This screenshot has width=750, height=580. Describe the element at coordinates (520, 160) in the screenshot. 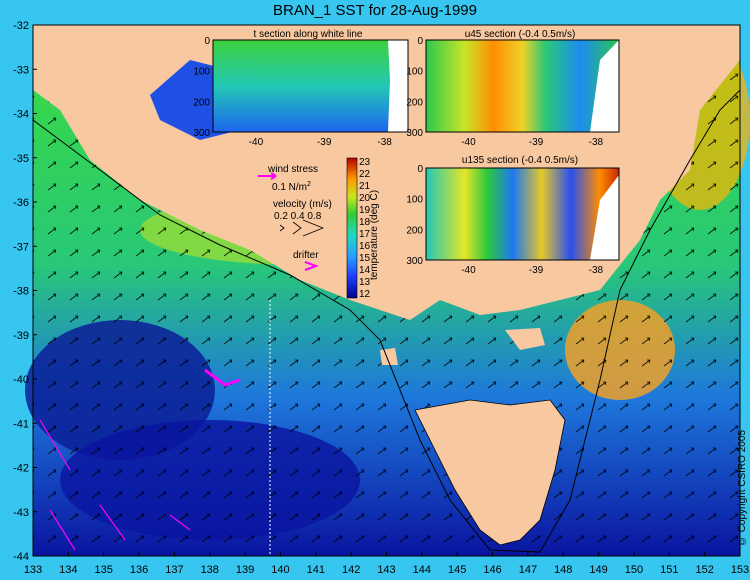

I see `inset-u135-section-title: u135 section (-0.4 0.5m/s)` at that location.